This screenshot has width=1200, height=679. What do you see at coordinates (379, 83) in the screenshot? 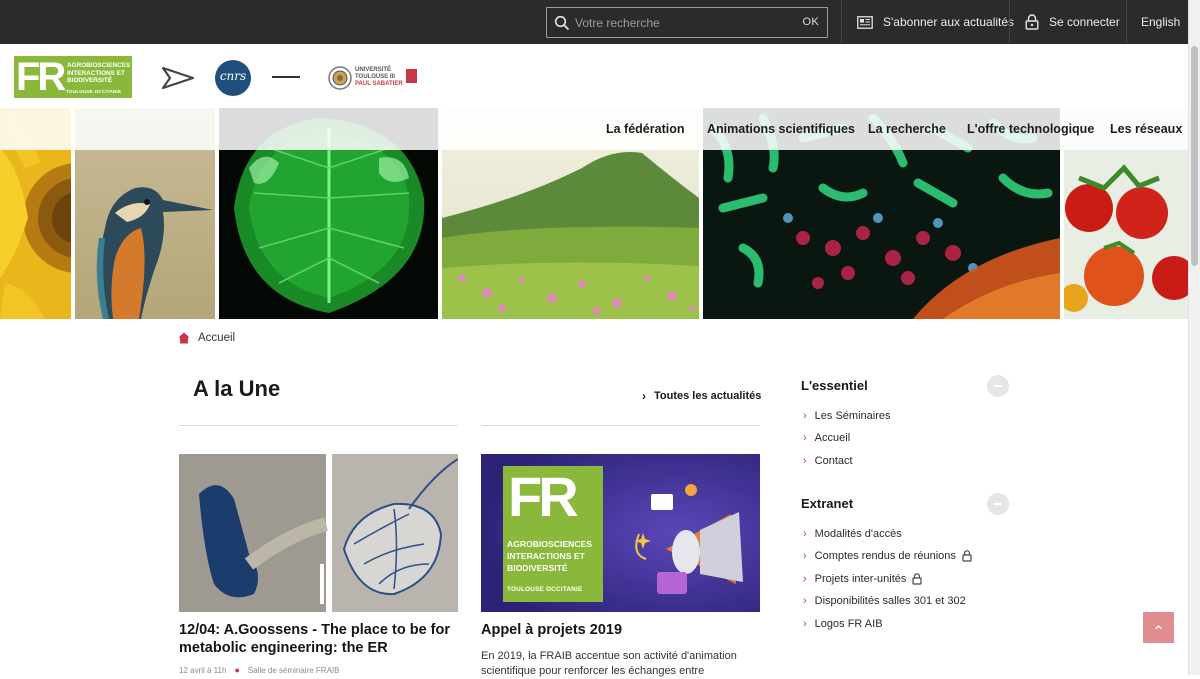
I see `ut3-logo-line: PAUL SABATIER` at bounding box center [379, 83].